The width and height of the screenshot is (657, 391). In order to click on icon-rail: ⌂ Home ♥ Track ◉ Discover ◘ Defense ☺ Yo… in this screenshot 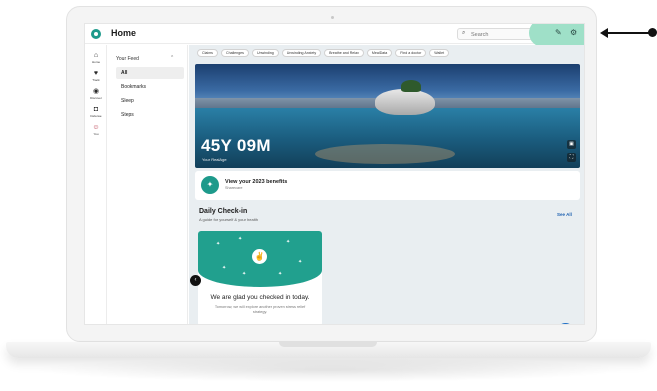, I will do `click(96, 184)`.